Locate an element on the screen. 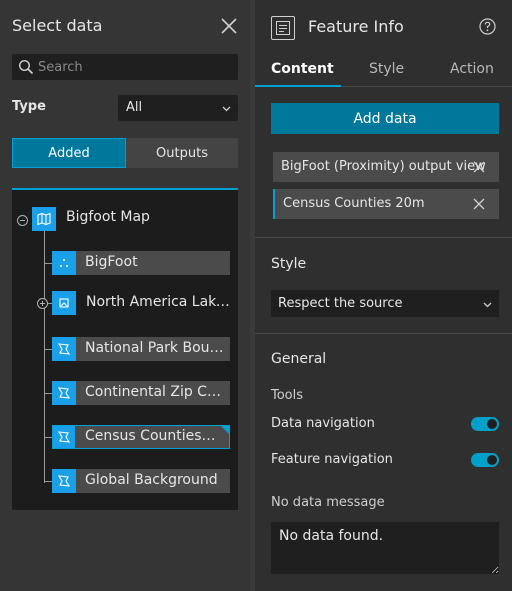  style-section-title: Style is located at coordinates (289, 264).